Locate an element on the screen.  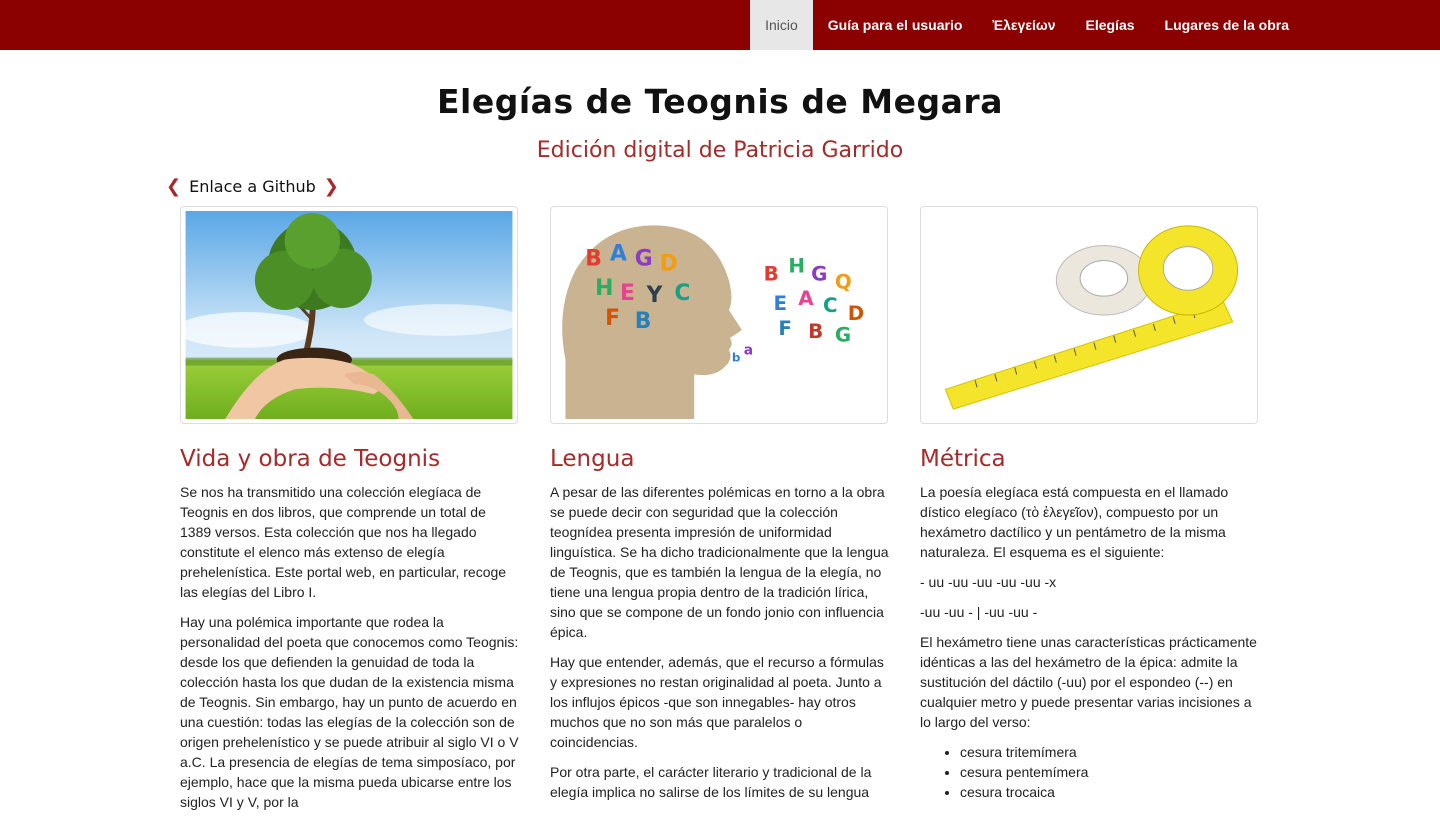
list-item: cesura pentemímera is located at coordinates (1110, 772).